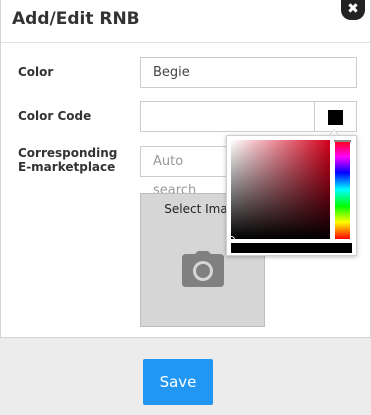 The height and width of the screenshot is (415, 371). What do you see at coordinates (353, 10) in the screenshot?
I see `close-button: ✖` at bounding box center [353, 10].